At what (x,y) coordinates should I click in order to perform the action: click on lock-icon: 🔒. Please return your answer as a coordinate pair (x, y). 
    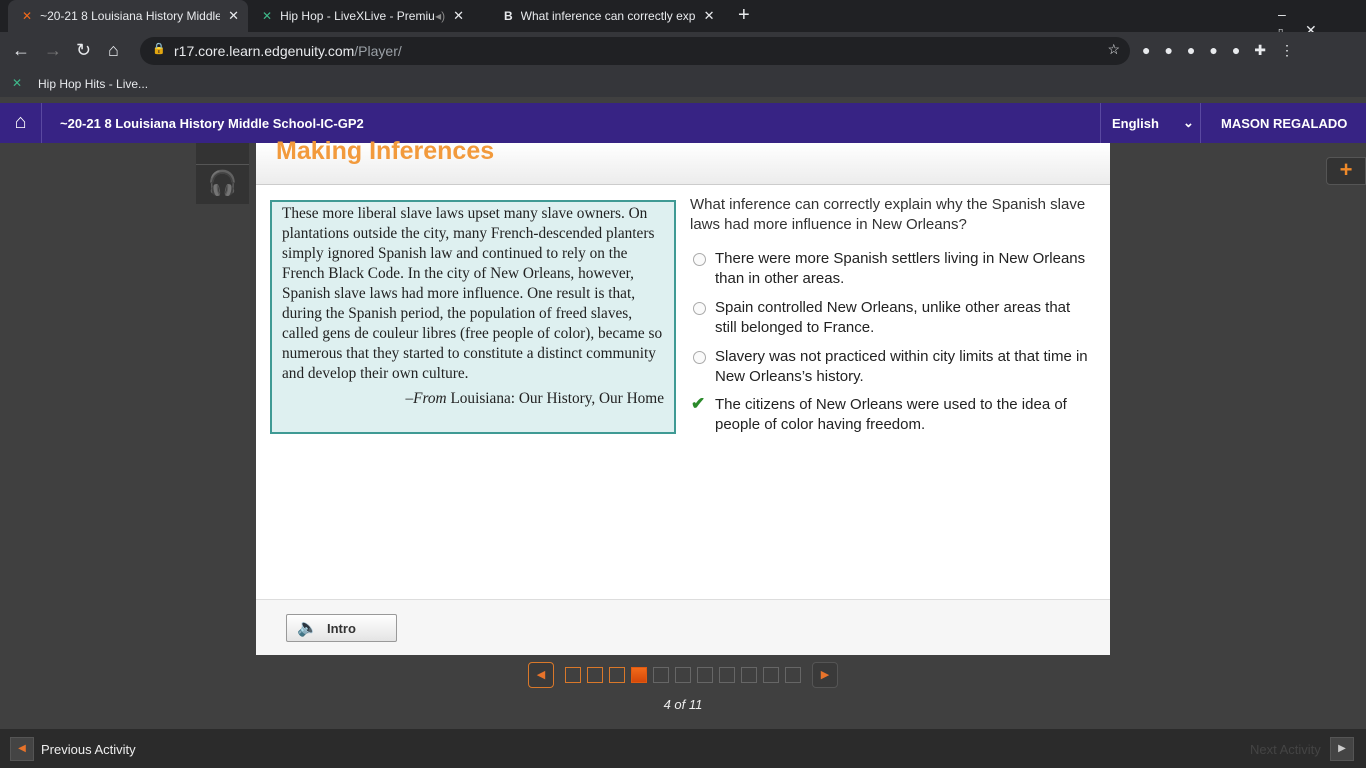
    Looking at the image, I should click on (159, 49).